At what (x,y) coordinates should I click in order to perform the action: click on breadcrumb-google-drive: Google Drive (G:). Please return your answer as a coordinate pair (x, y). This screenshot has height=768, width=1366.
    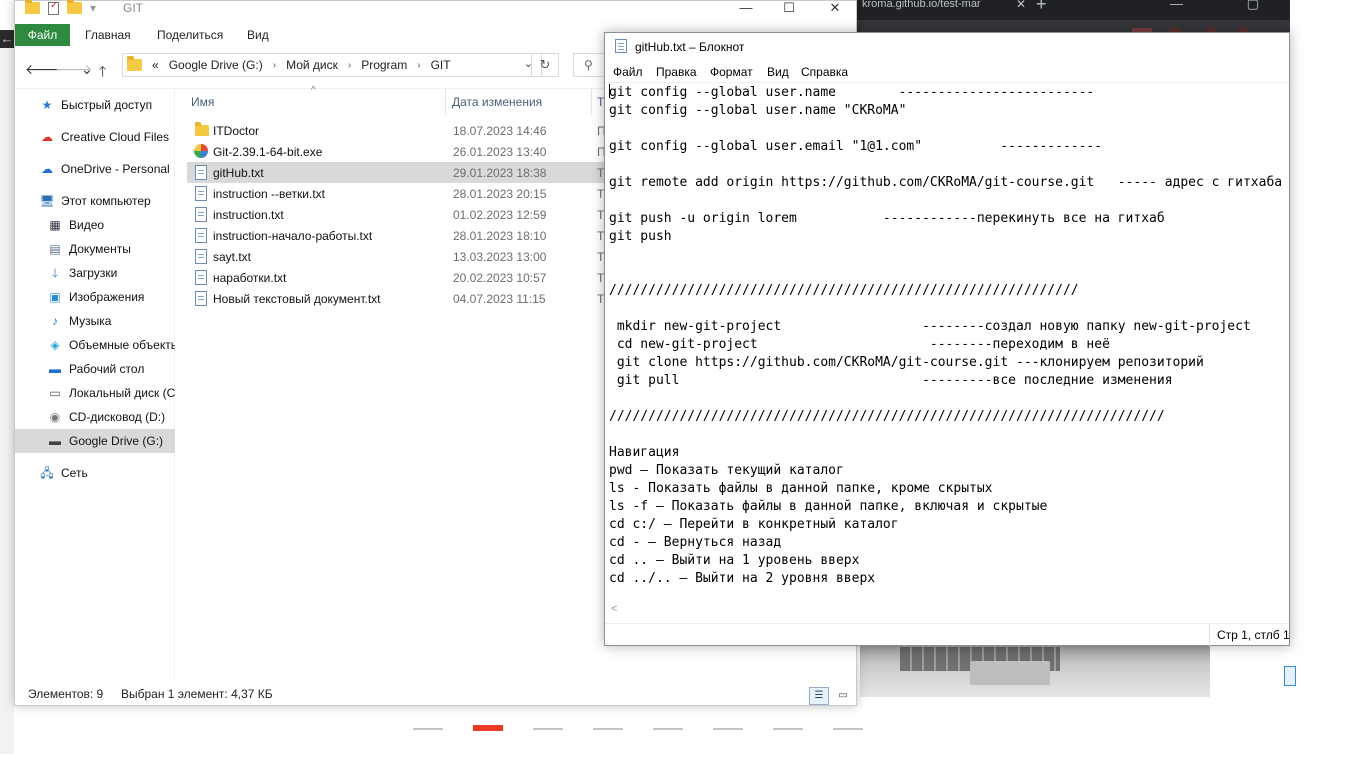
    Looking at the image, I should click on (216, 65).